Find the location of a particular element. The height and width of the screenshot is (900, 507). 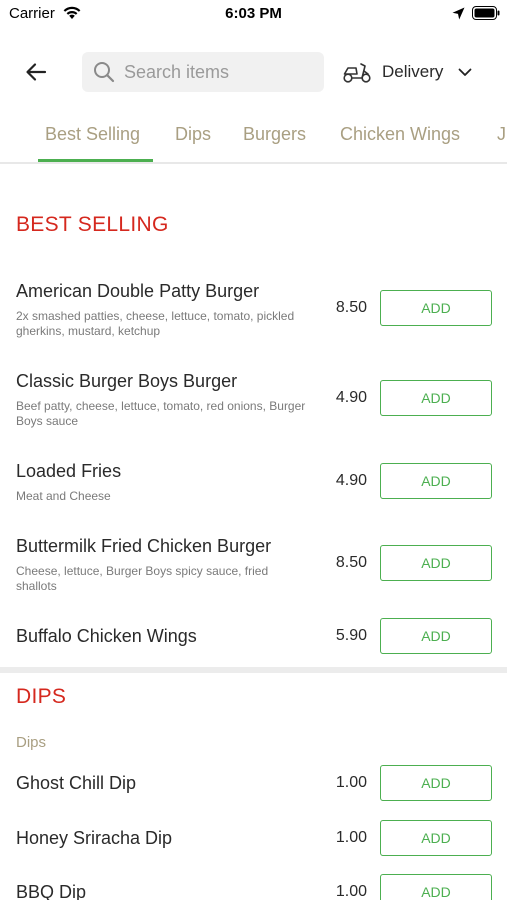

status-time: 6:03 PM is located at coordinates (253, 13).